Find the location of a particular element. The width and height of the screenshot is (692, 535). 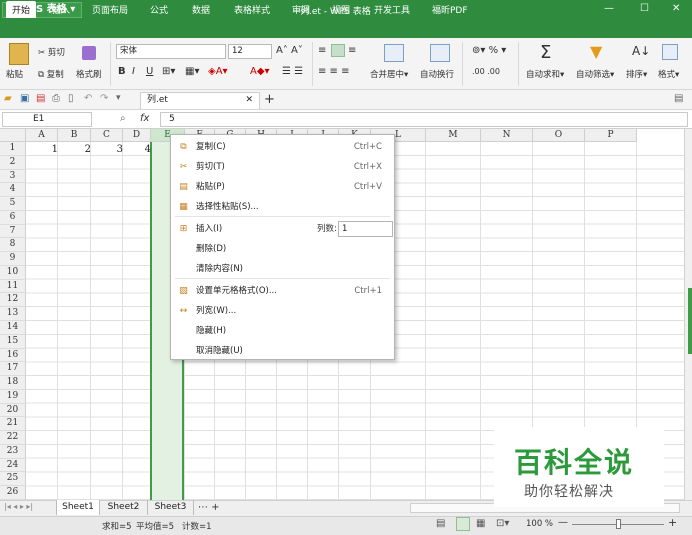

column-header-B: B is located at coordinates (74, 135).